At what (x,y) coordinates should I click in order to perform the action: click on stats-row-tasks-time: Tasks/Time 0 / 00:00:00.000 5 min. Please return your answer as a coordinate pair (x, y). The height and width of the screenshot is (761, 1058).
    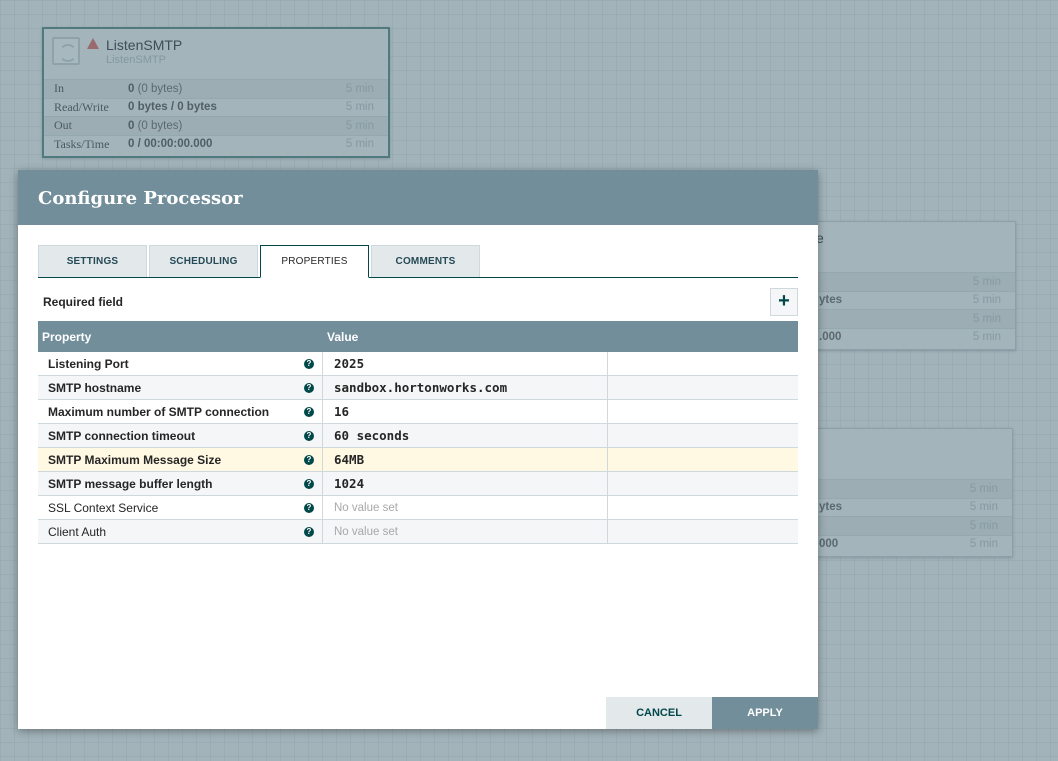
    Looking at the image, I should click on (216, 144).